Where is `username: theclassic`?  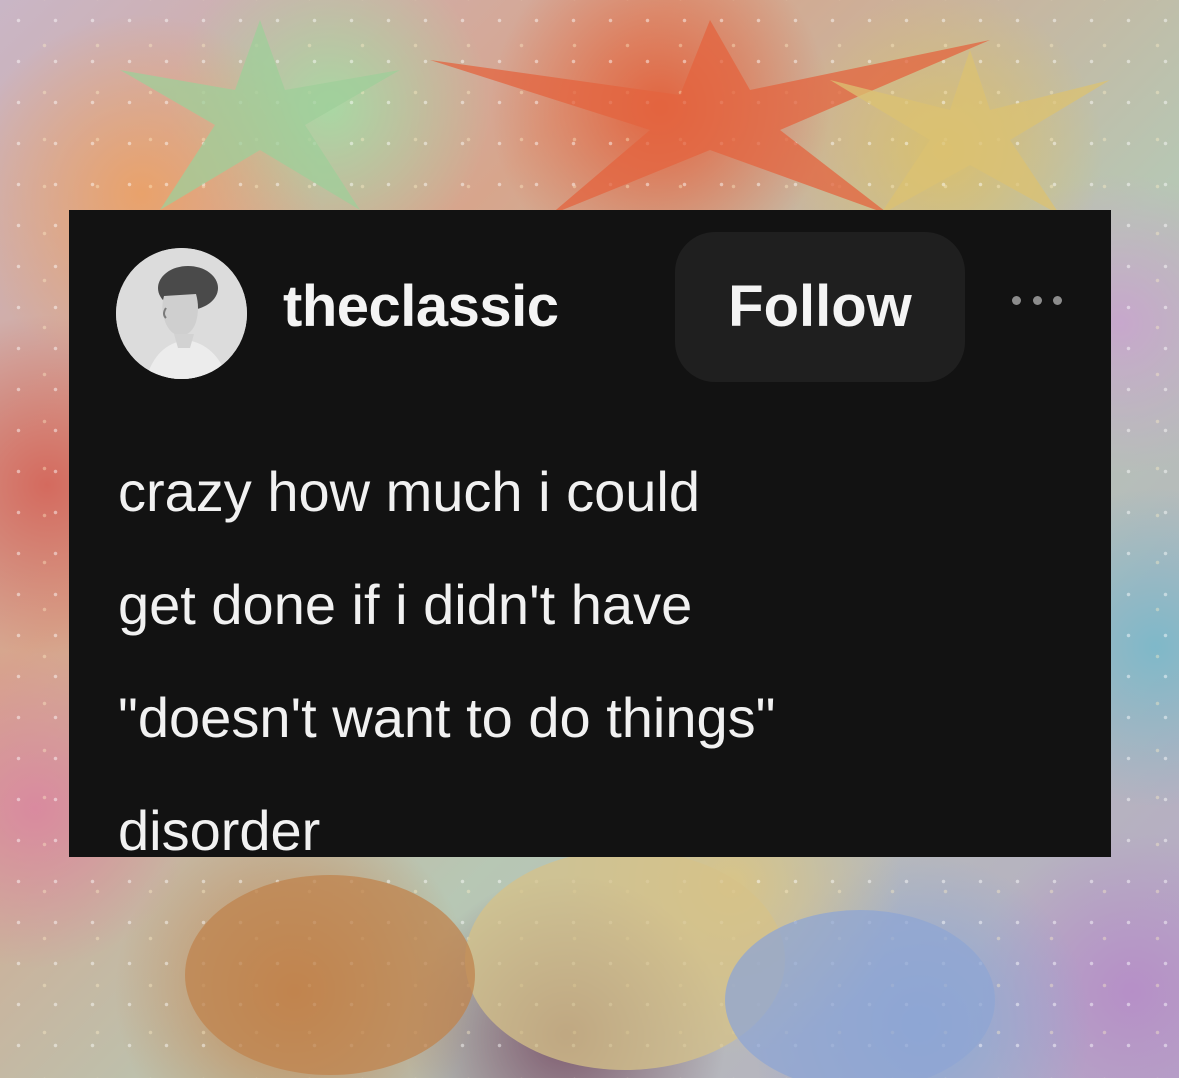 username: theclassic is located at coordinates (421, 307).